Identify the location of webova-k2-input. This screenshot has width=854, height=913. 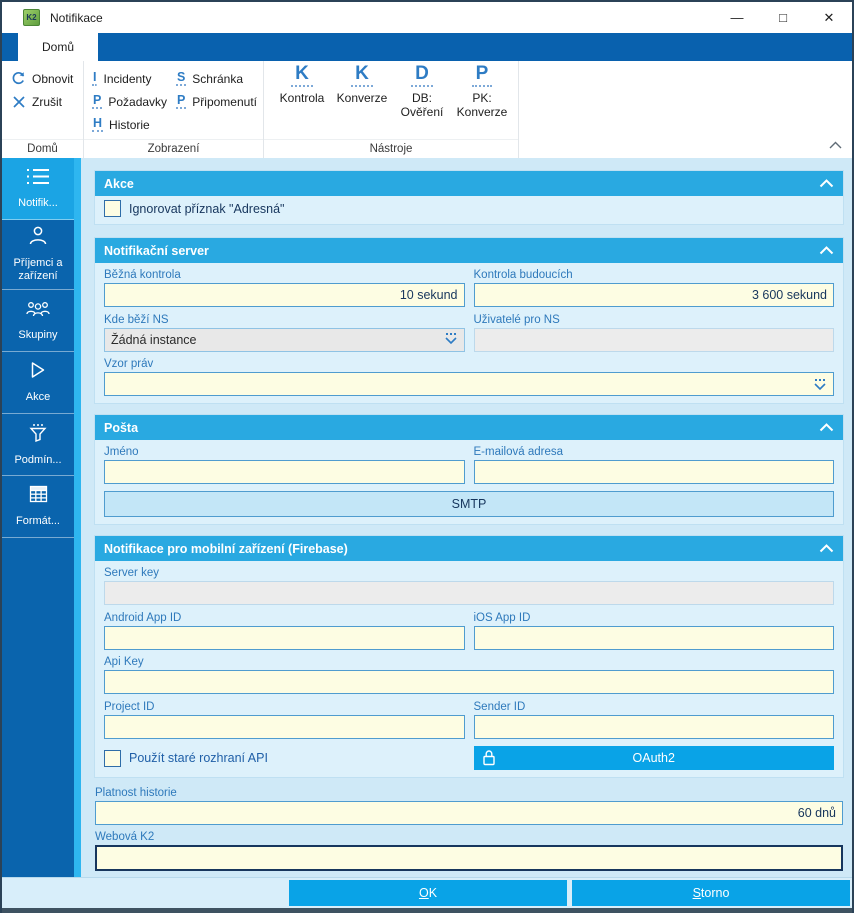
(469, 858).